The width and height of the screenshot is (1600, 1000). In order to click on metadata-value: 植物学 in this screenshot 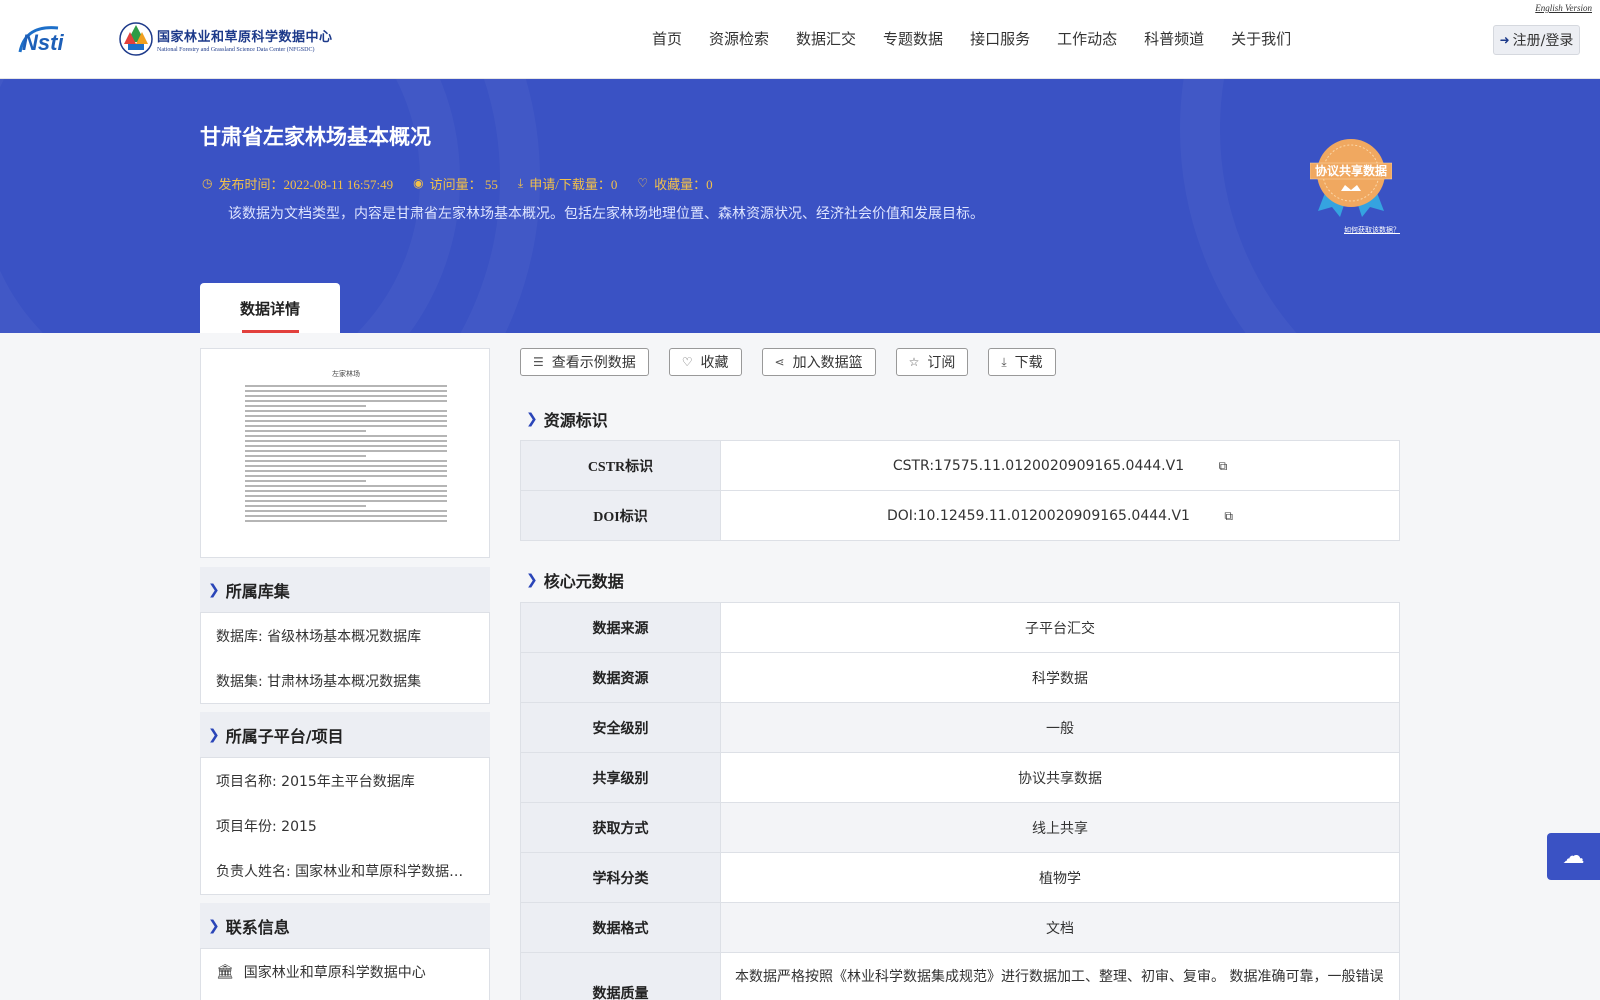, I will do `click(1060, 877)`.